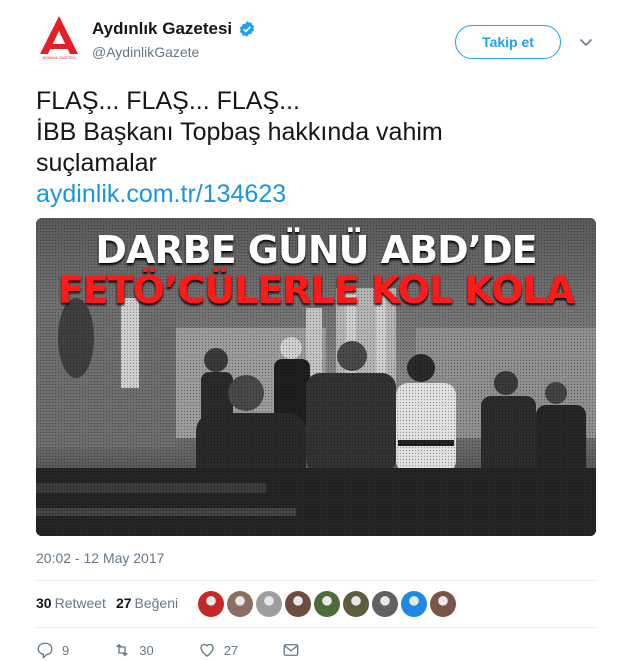 This screenshot has height=661, width=634. I want to click on retweet-stat: 30 Retweet, so click(71, 603).